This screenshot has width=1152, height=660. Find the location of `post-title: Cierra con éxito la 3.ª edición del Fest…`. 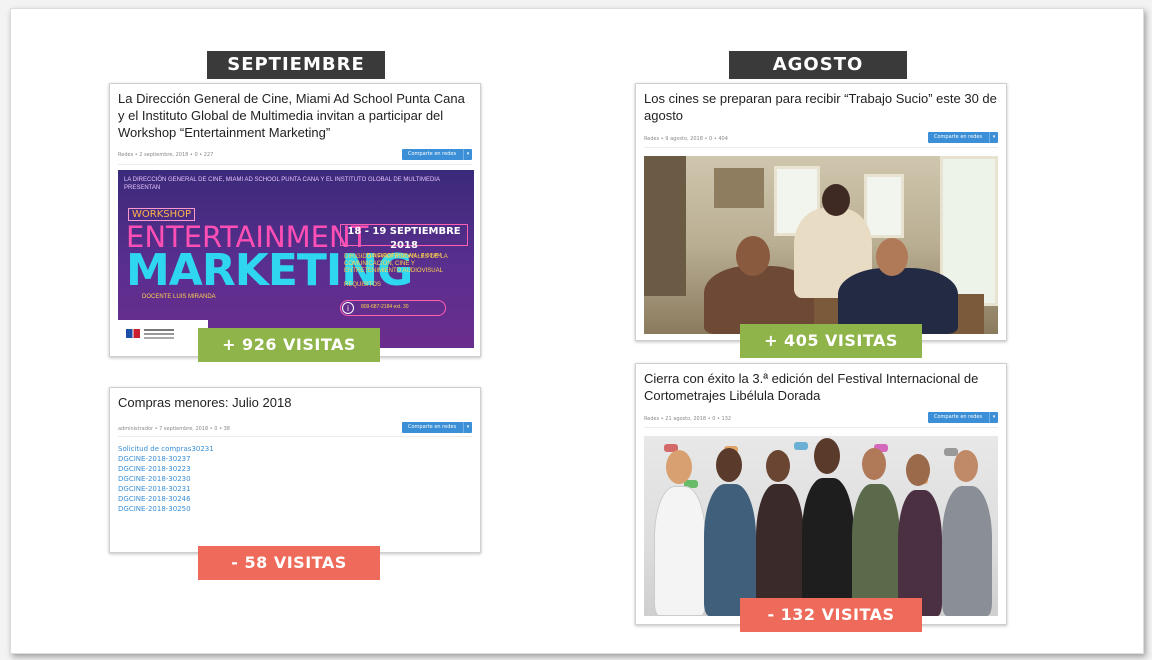

post-title: Cierra con éxito la 3.ª edición del Fest… is located at coordinates (821, 387).